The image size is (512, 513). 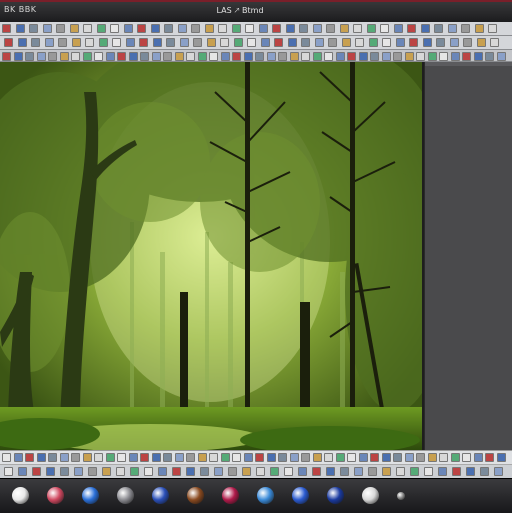 What do you see at coordinates (195, 495) in the screenshot?
I see `brown-ball-icon` at bounding box center [195, 495].